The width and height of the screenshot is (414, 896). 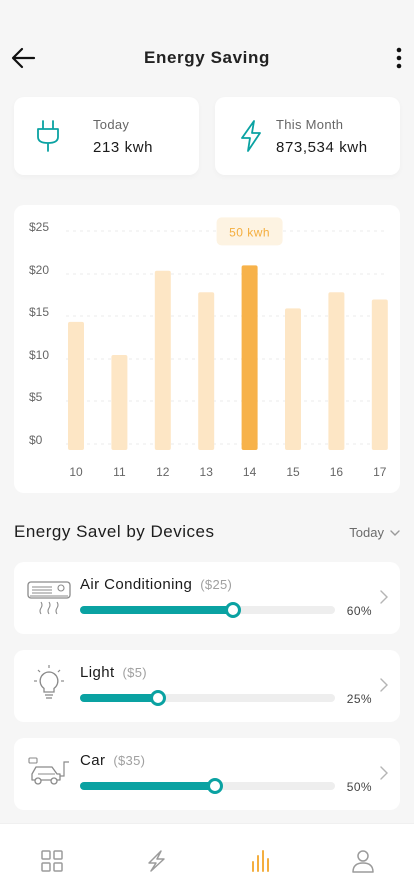 What do you see at coordinates (52, 861) in the screenshot?
I see `grid-icon` at bounding box center [52, 861].